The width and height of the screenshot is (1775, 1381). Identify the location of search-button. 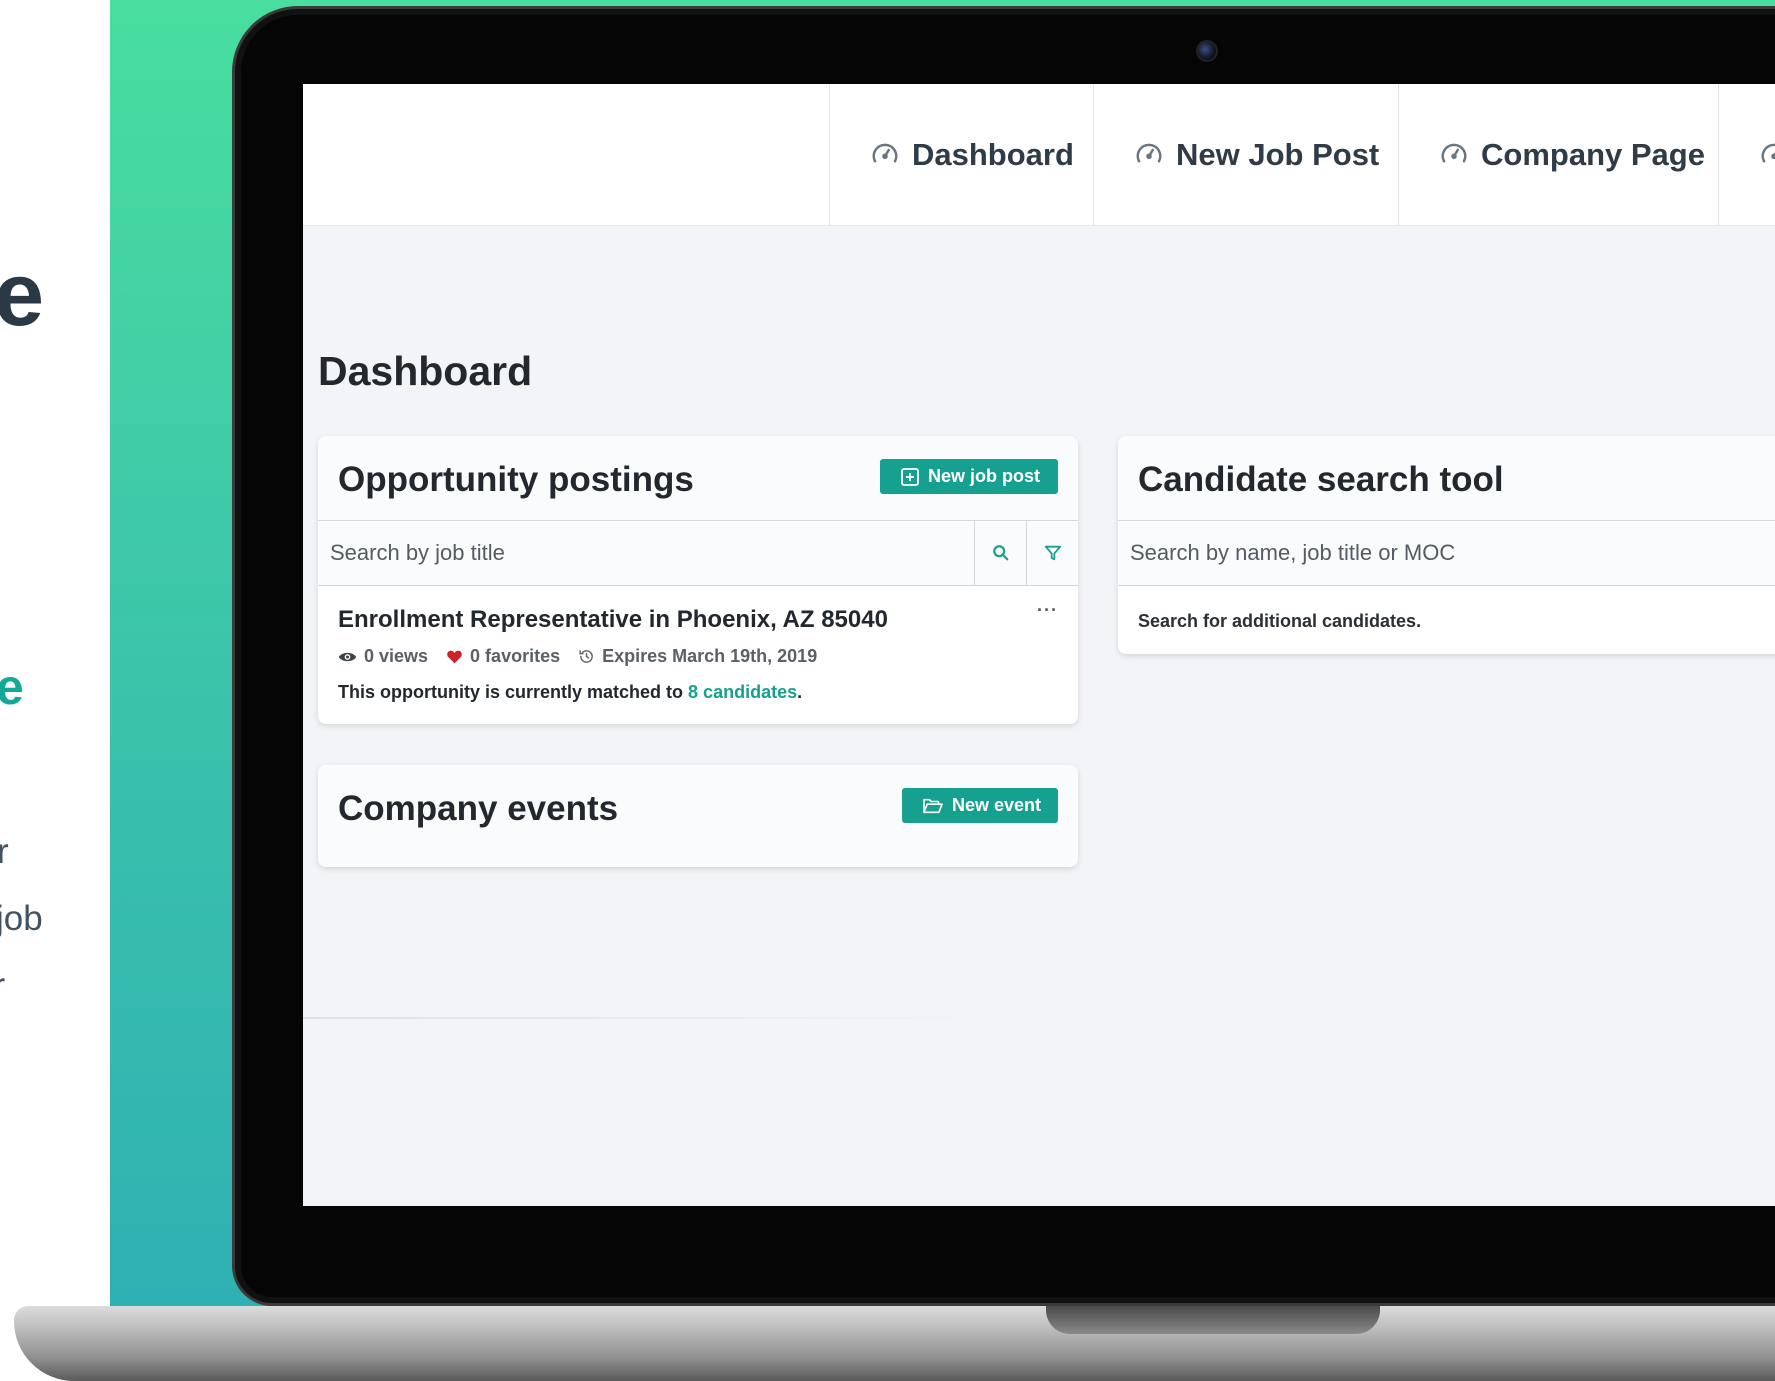
(1000, 553).